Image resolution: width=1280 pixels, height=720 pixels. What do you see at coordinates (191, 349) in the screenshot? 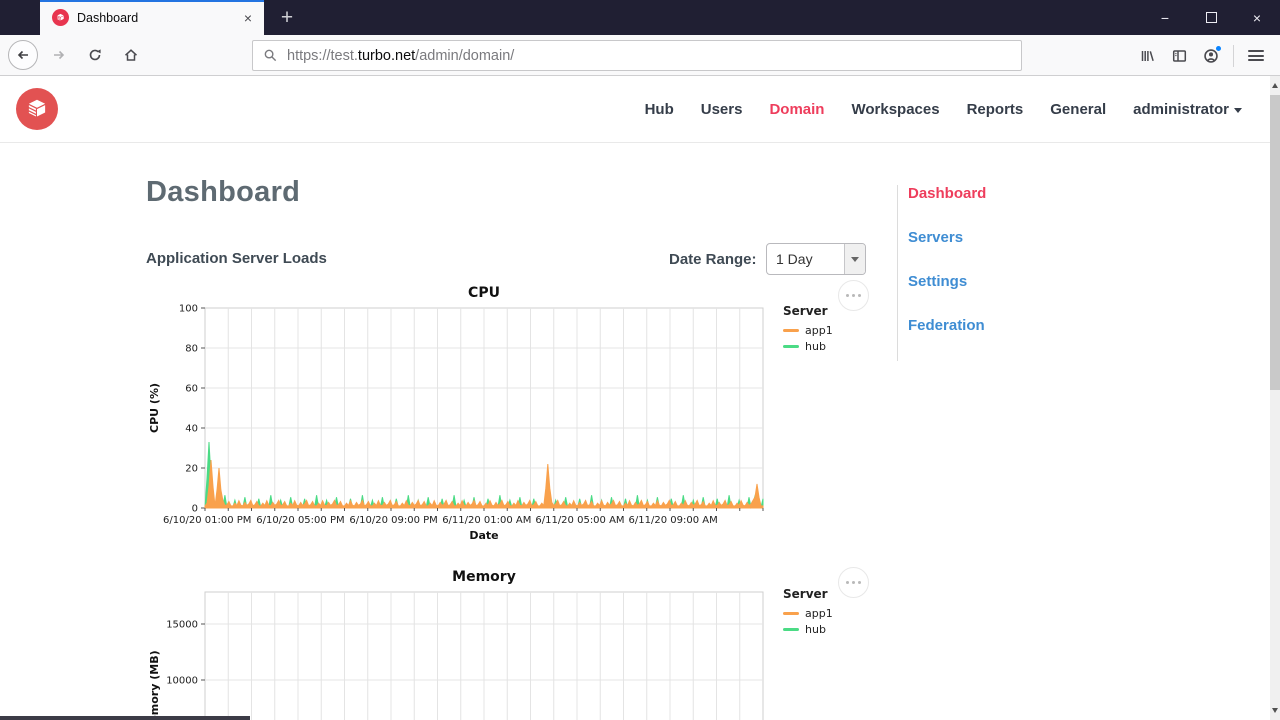
I see `svg-text: 80` at bounding box center [191, 349].